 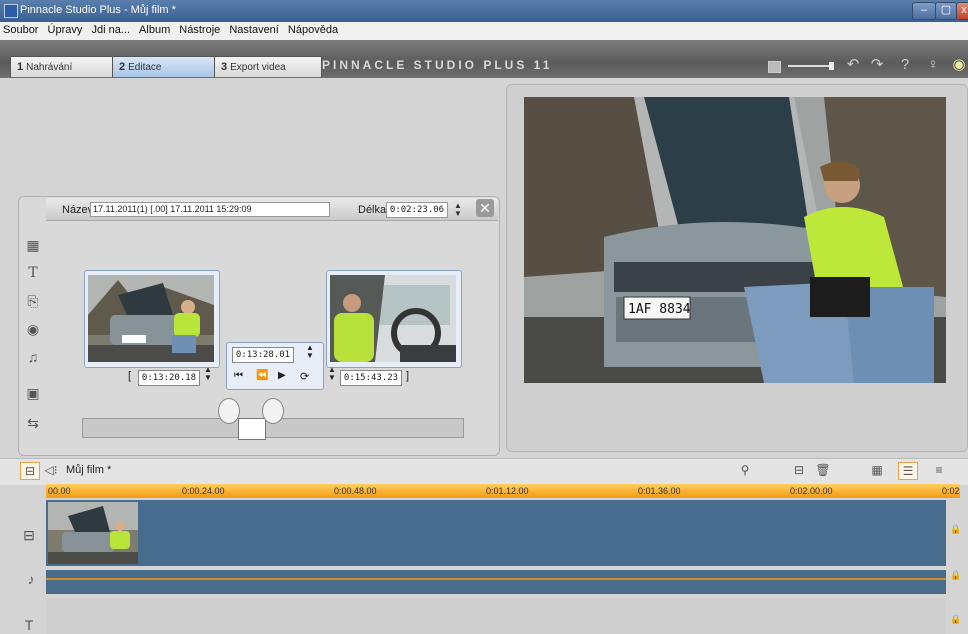 I want to click on go-to-start-button: ⏮, so click(x=238, y=375).